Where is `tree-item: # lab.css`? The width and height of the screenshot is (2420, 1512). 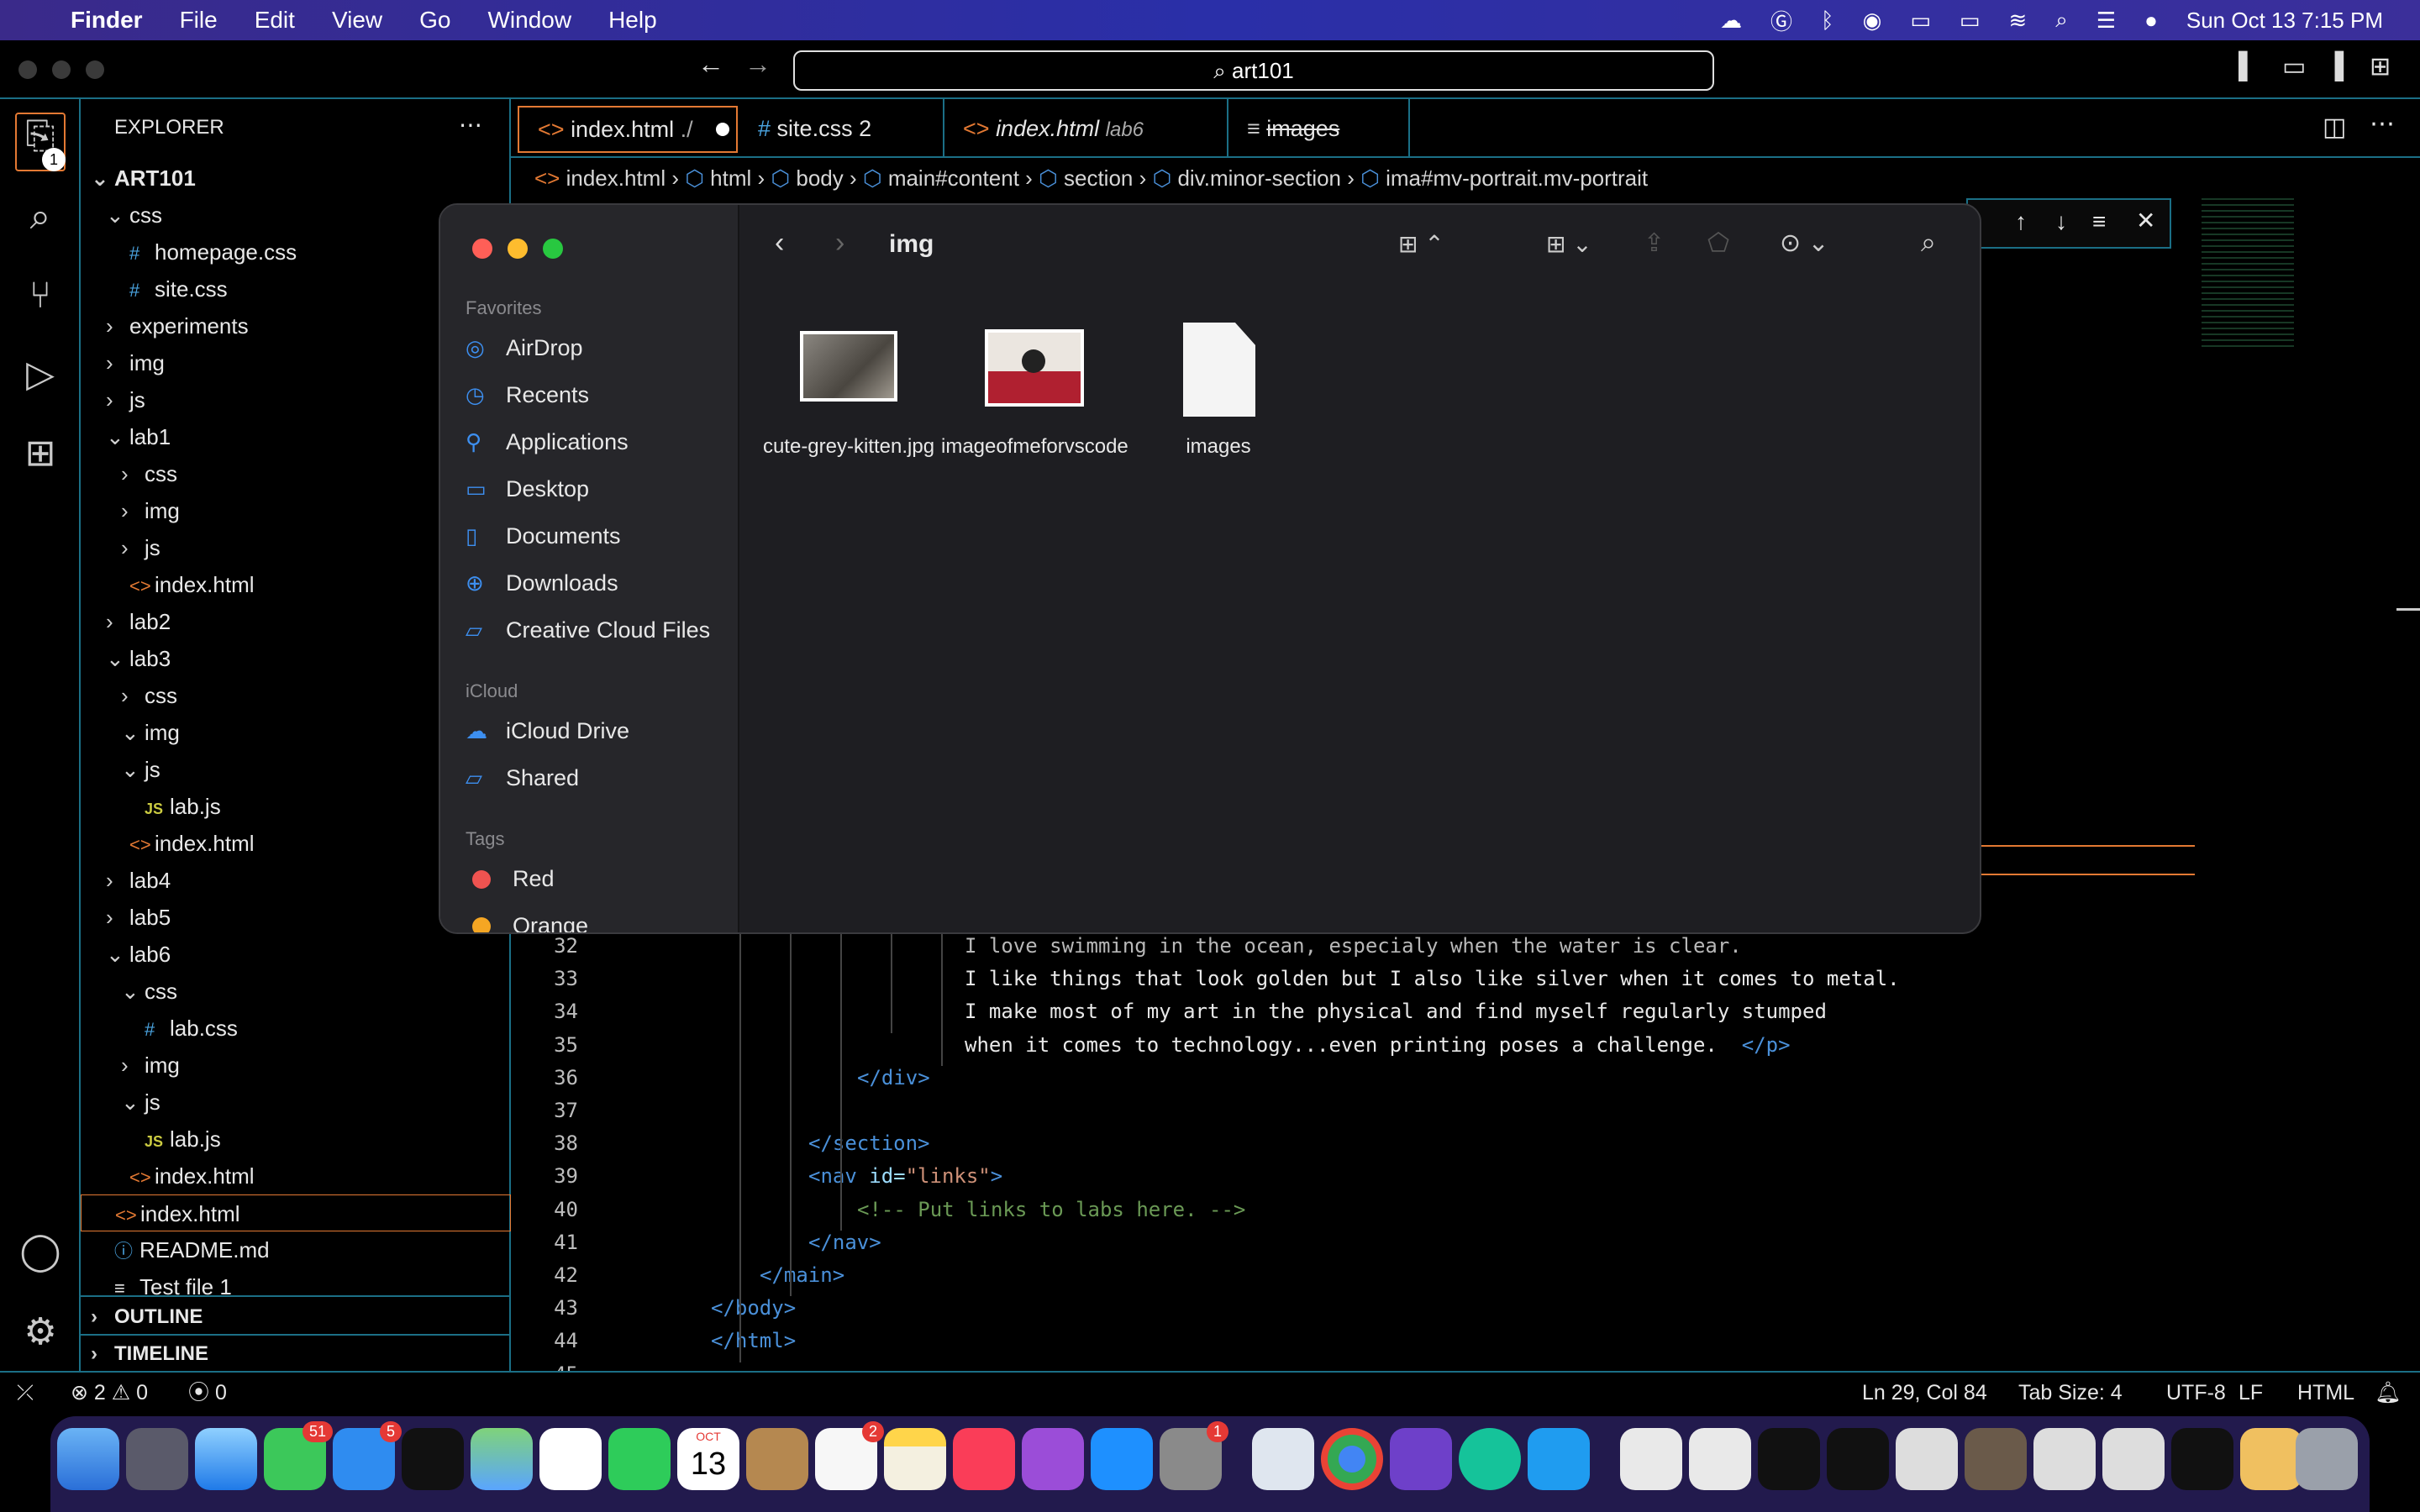
tree-item: # lab.css is located at coordinates (187, 1028).